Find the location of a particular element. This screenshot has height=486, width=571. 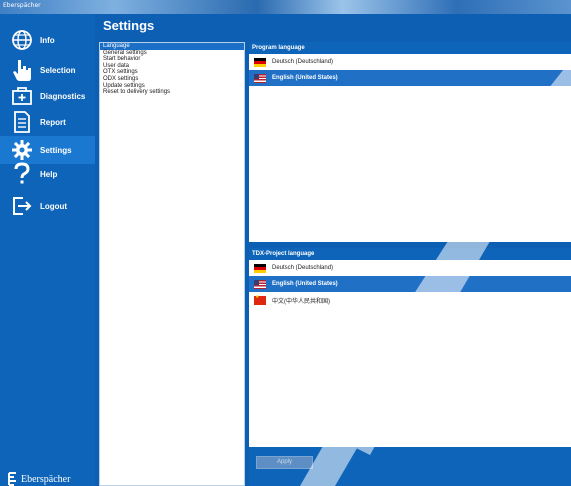

nav-item-report: Report is located at coordinates (47, 122).